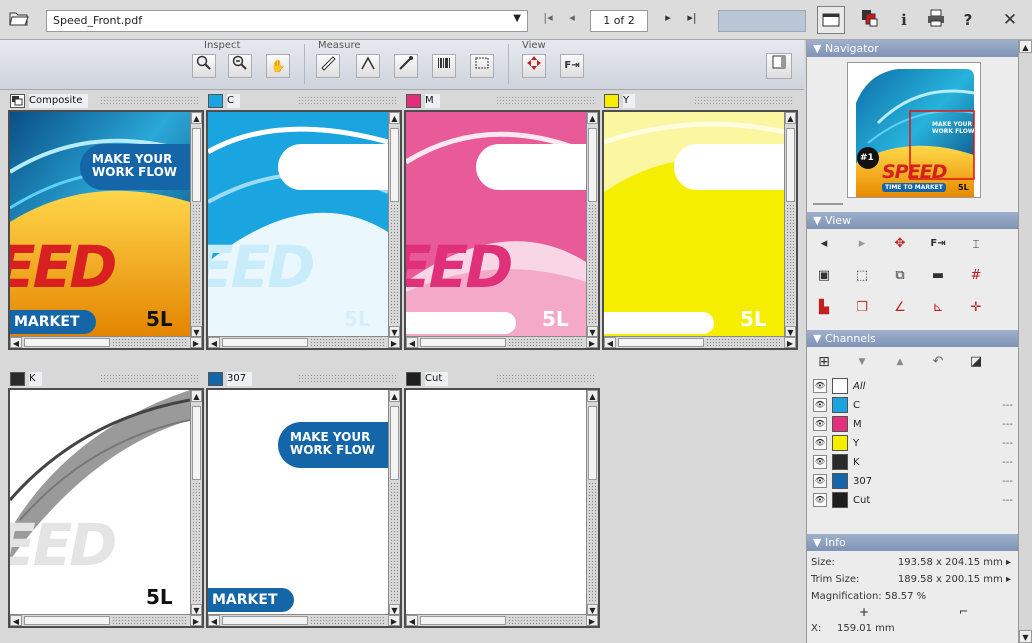 This screenshot has width=1032, height=643. I want to click on resize-grip, so click(828, 204).